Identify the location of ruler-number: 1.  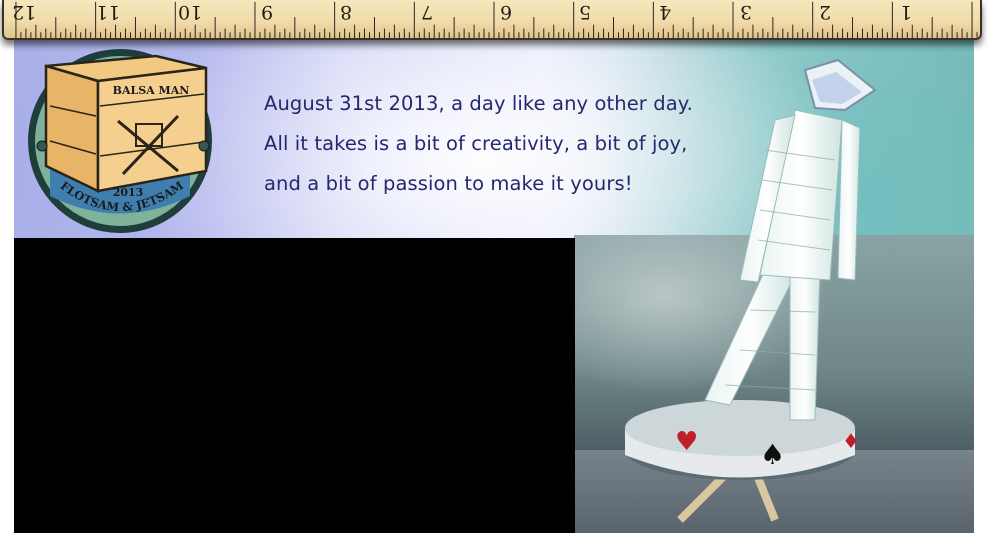
(906, 12).